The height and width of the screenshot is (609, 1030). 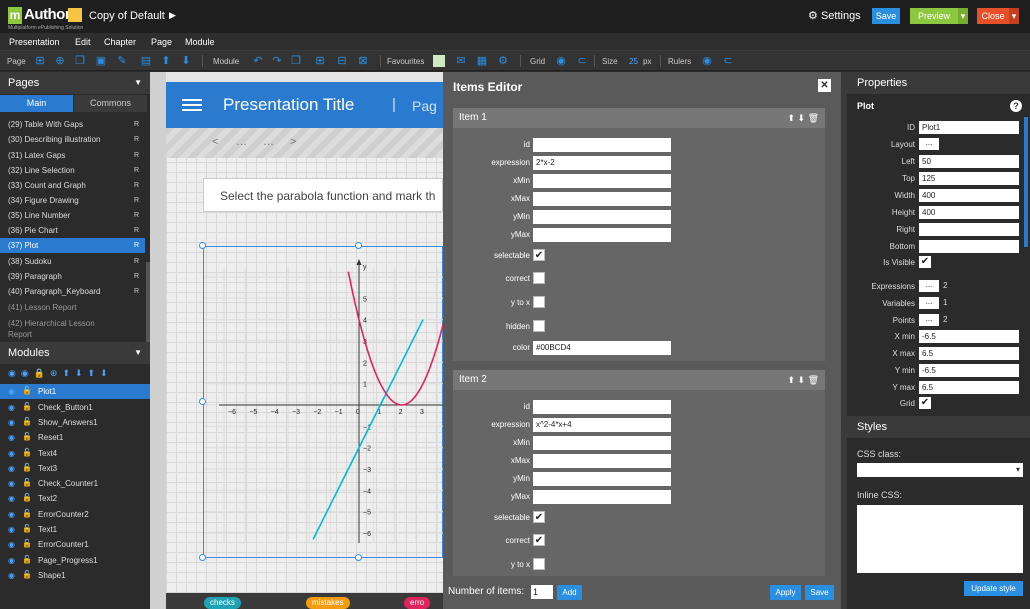 I want to click on presentation-title: Copy of Default, so click(x=127, y=16).